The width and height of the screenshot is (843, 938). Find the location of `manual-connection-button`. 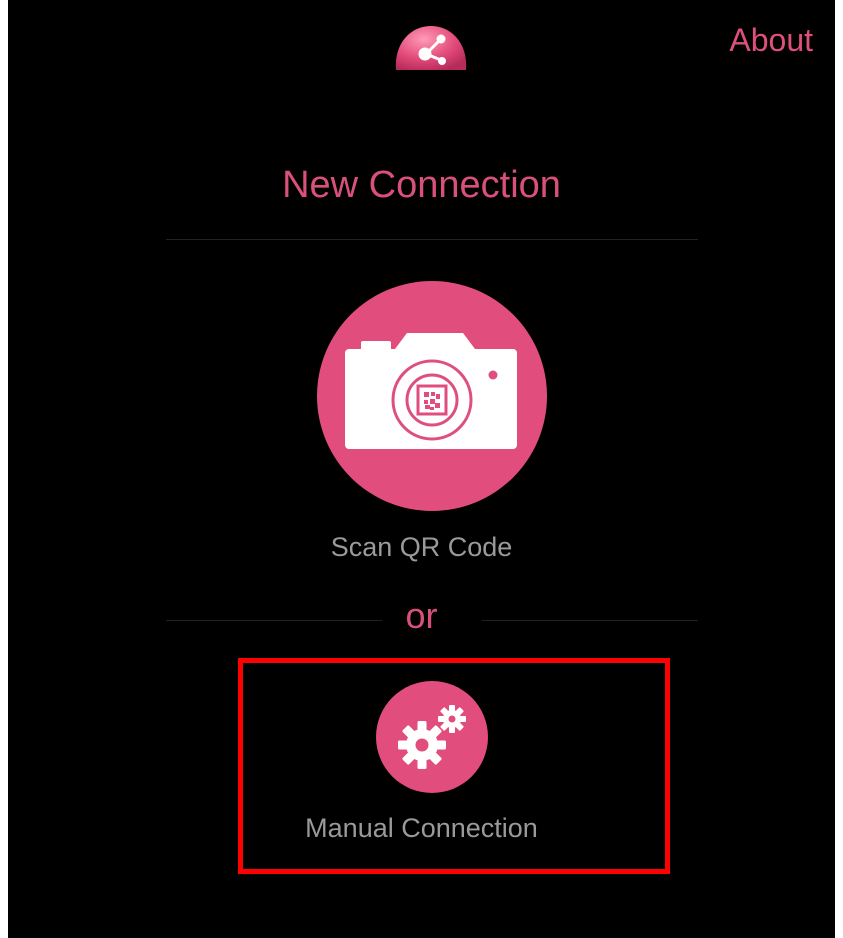

manual-connection-button is located at coordinates (432, 737).